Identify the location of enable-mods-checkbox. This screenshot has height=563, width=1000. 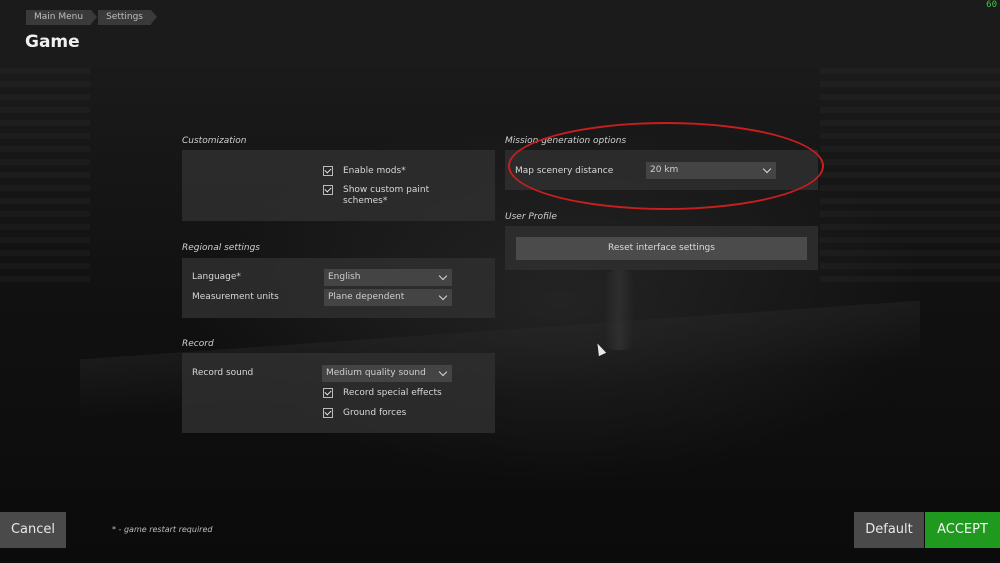
(328, 171).